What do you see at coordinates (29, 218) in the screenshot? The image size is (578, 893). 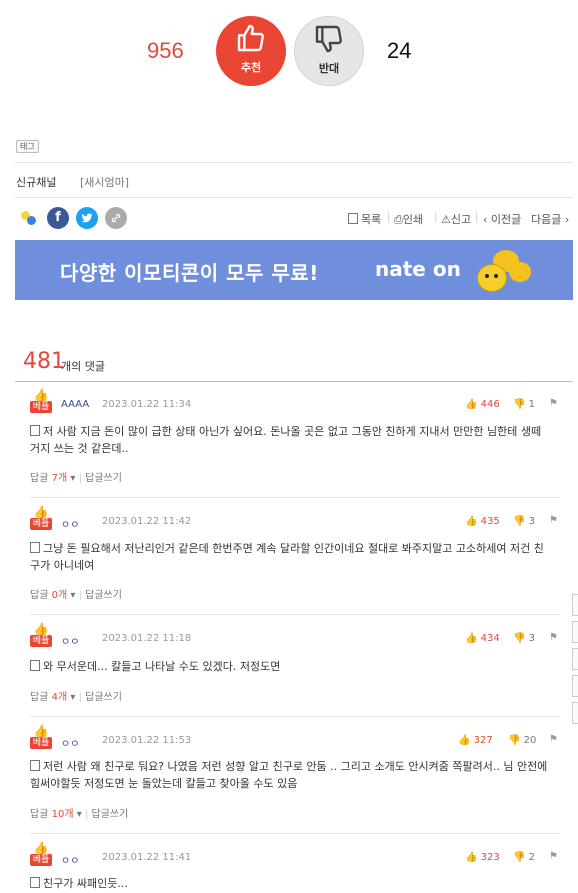 I see `kakao-share-icon` at bounding box center [29, 218].